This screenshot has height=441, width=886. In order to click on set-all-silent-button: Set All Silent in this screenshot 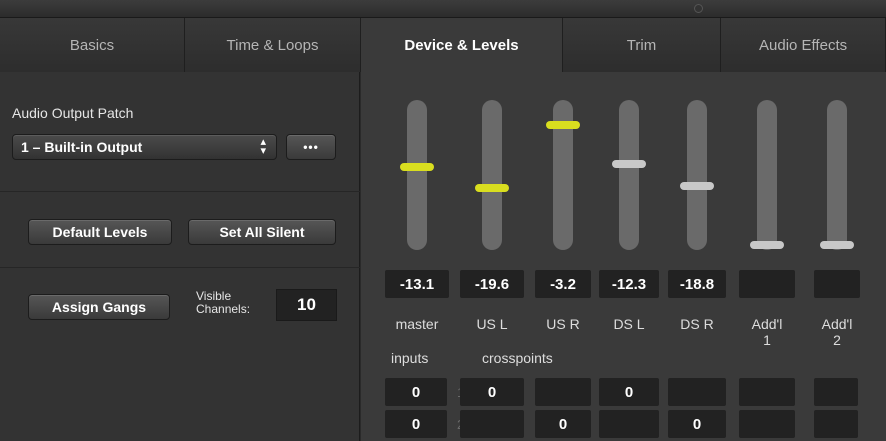, I will do `click(262, 232)`.